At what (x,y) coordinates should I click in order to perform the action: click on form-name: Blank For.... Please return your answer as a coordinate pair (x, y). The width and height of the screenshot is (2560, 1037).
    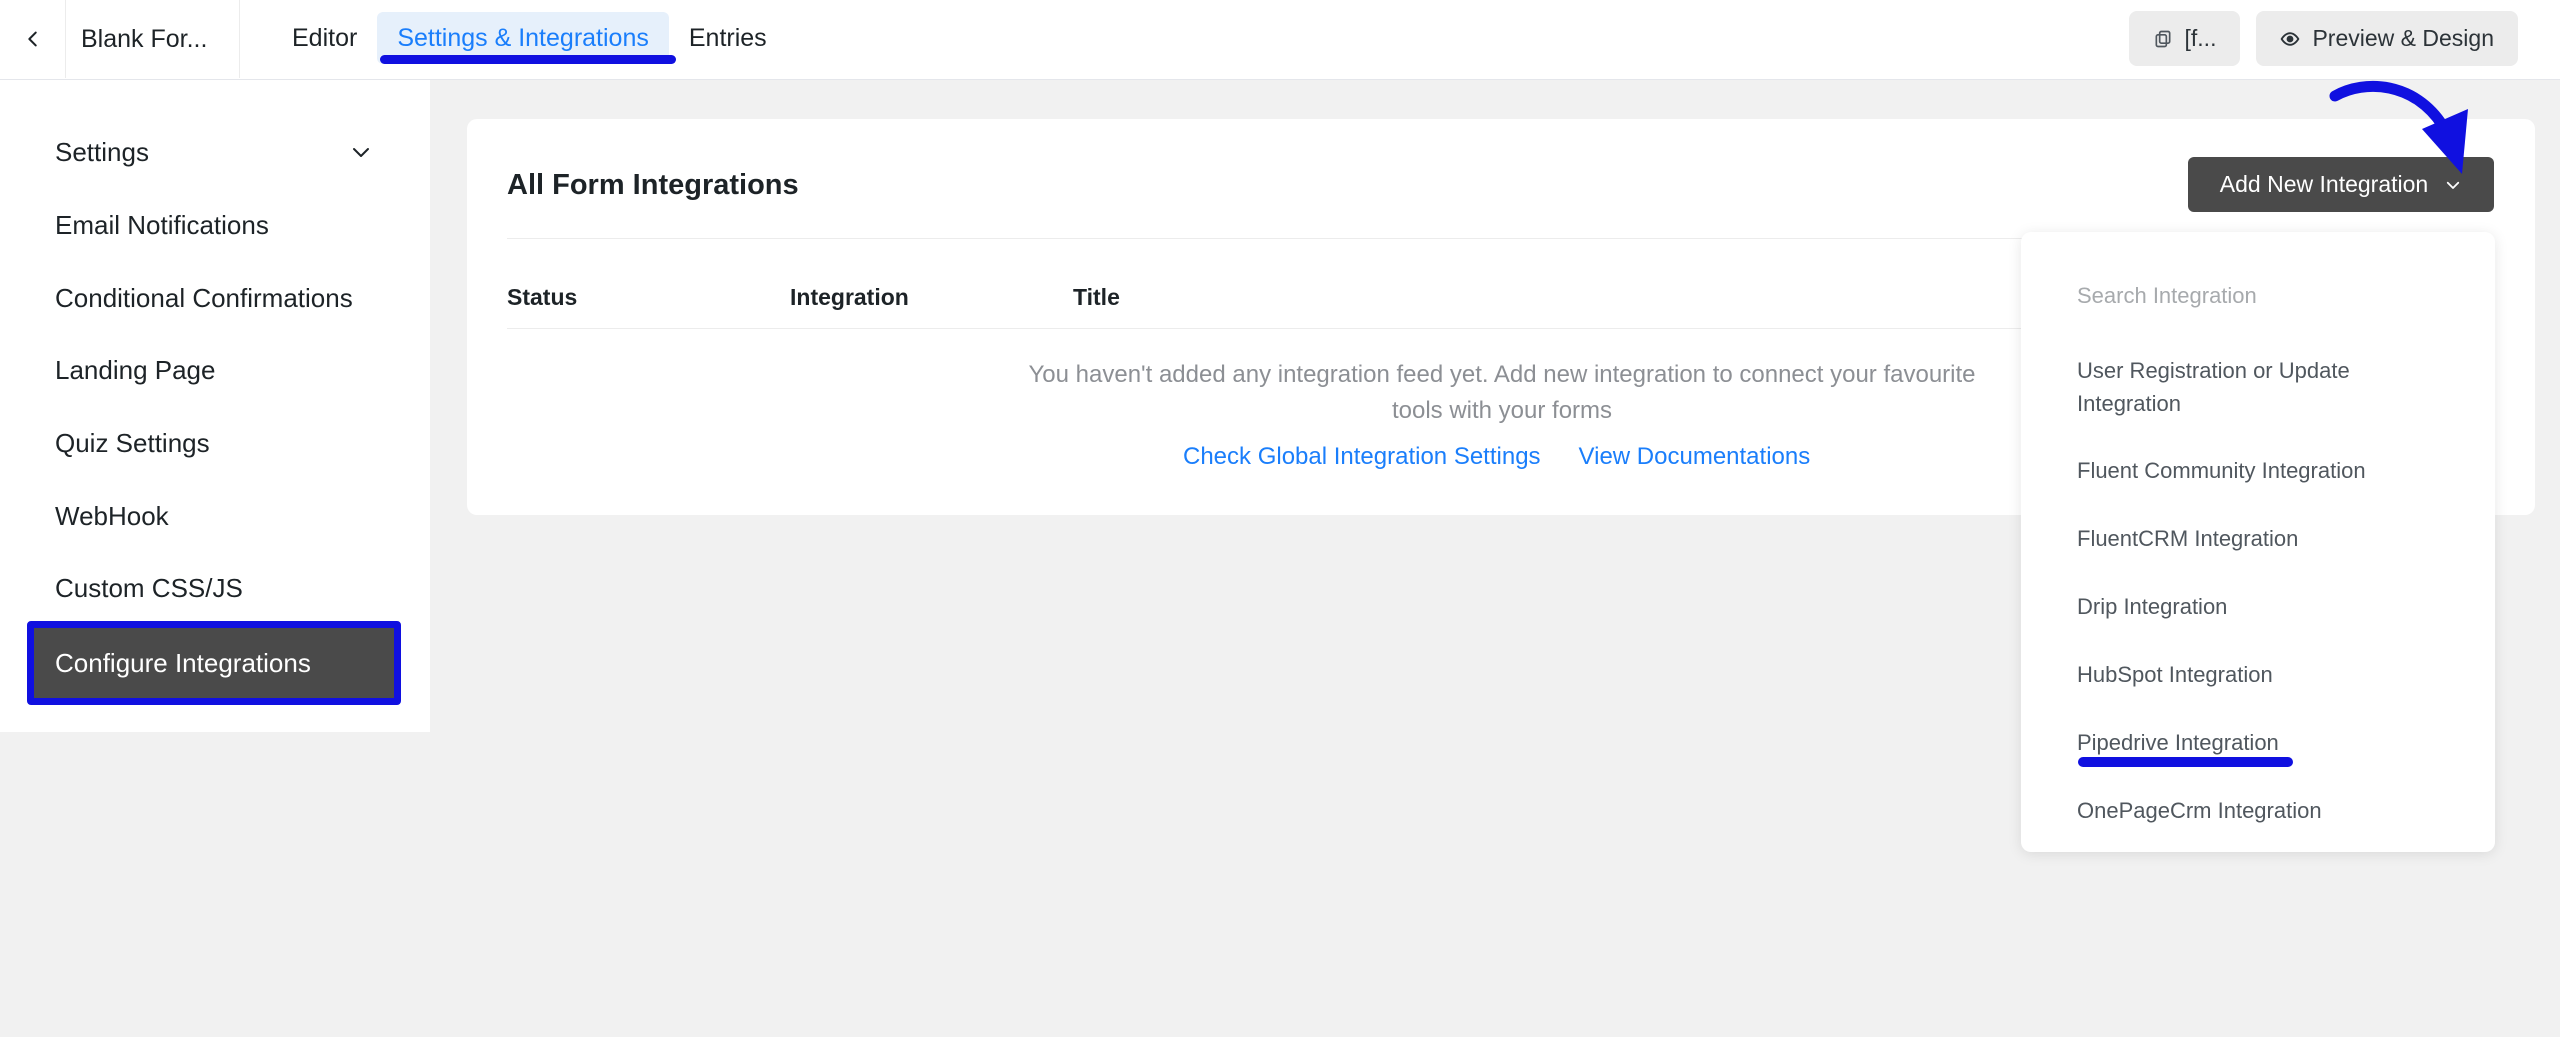
    Looking at the image, I should click on (153, 39).